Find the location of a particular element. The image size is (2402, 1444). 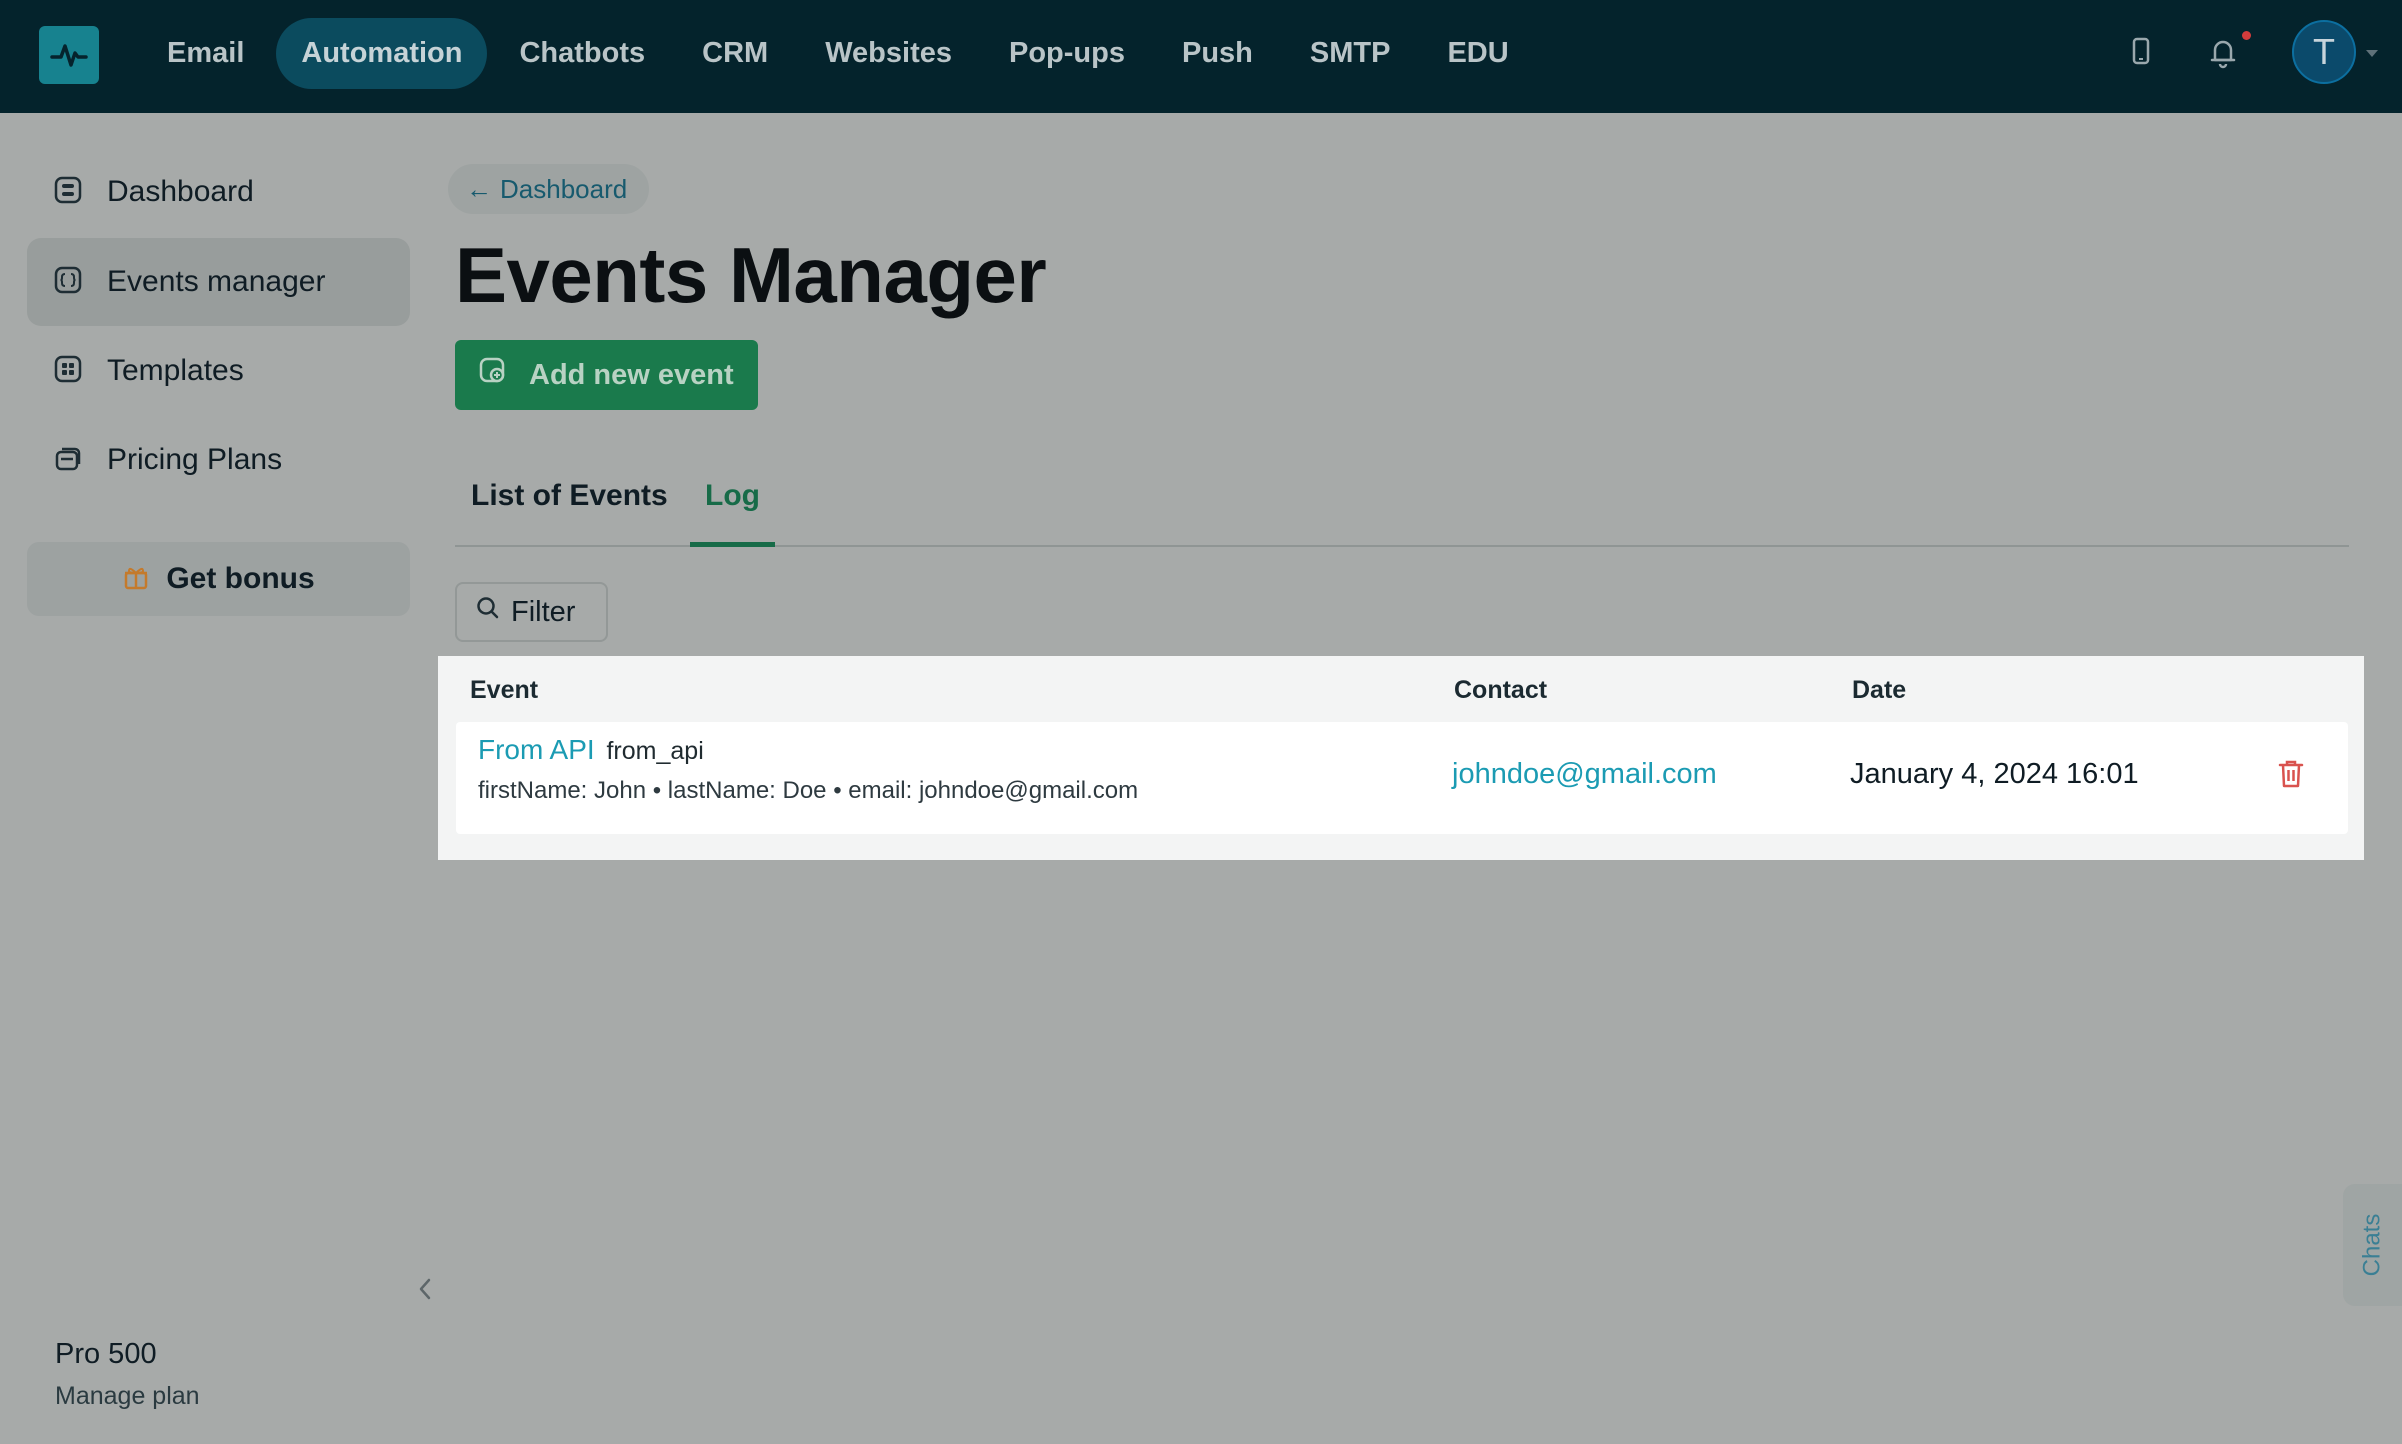

sidebar-item-label: Templates is located at coordinates (175, 370).